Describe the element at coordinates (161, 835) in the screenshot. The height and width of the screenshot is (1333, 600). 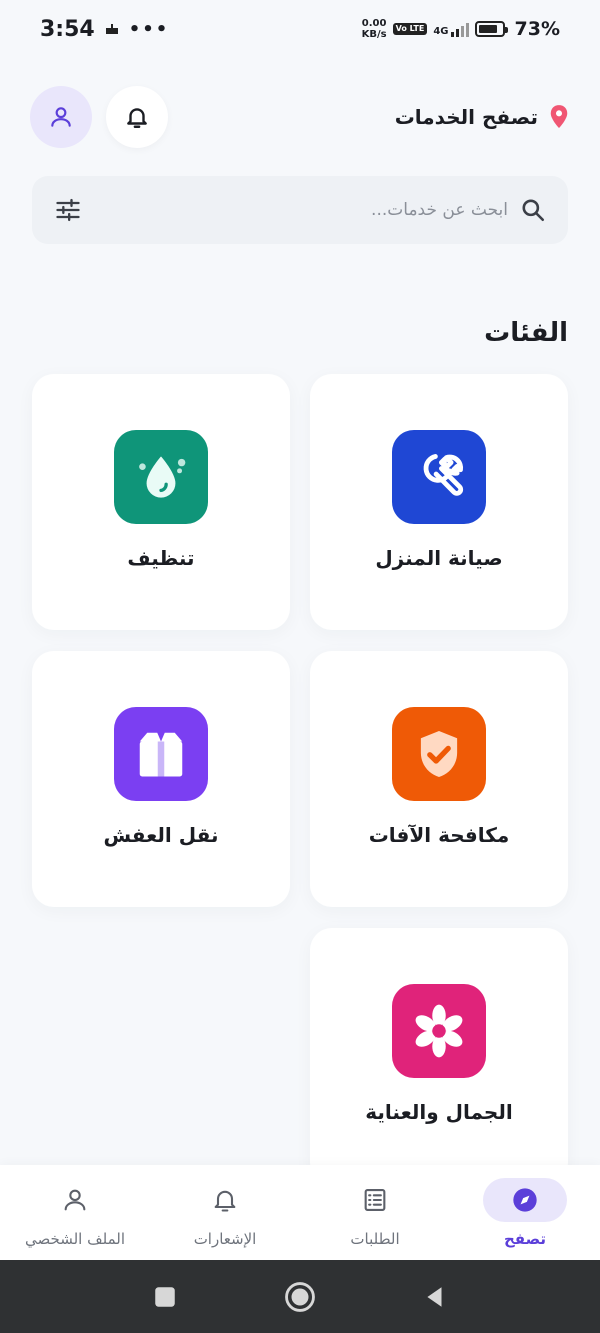
I see `category-label: نقل العفش` at that location.